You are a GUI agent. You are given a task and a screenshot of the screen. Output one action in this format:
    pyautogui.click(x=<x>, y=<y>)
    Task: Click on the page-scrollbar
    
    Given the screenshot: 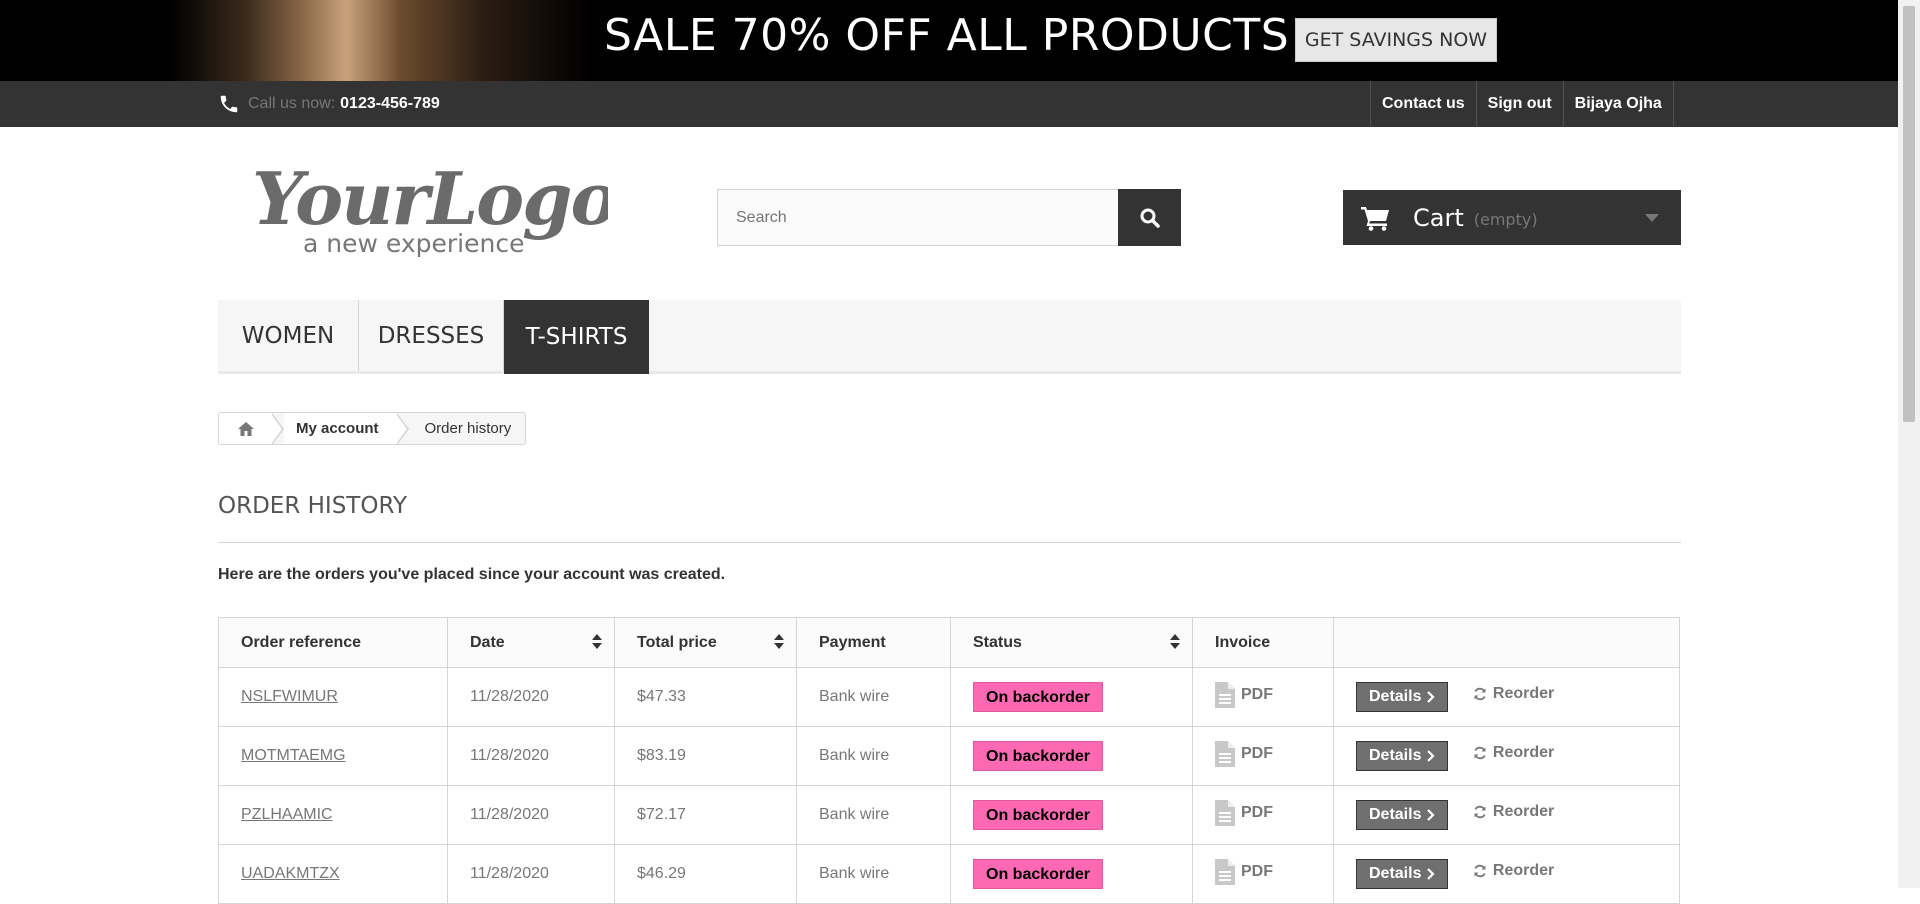 What is the action you would take?
    pyautogui.click(x=1909, y=444)
    